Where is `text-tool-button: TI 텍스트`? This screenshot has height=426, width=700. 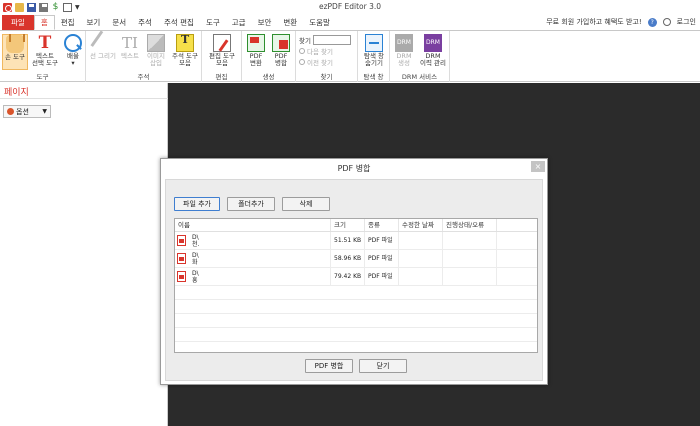 text-tool-button: TI 텍스트 is located at coordinates (130, 47).